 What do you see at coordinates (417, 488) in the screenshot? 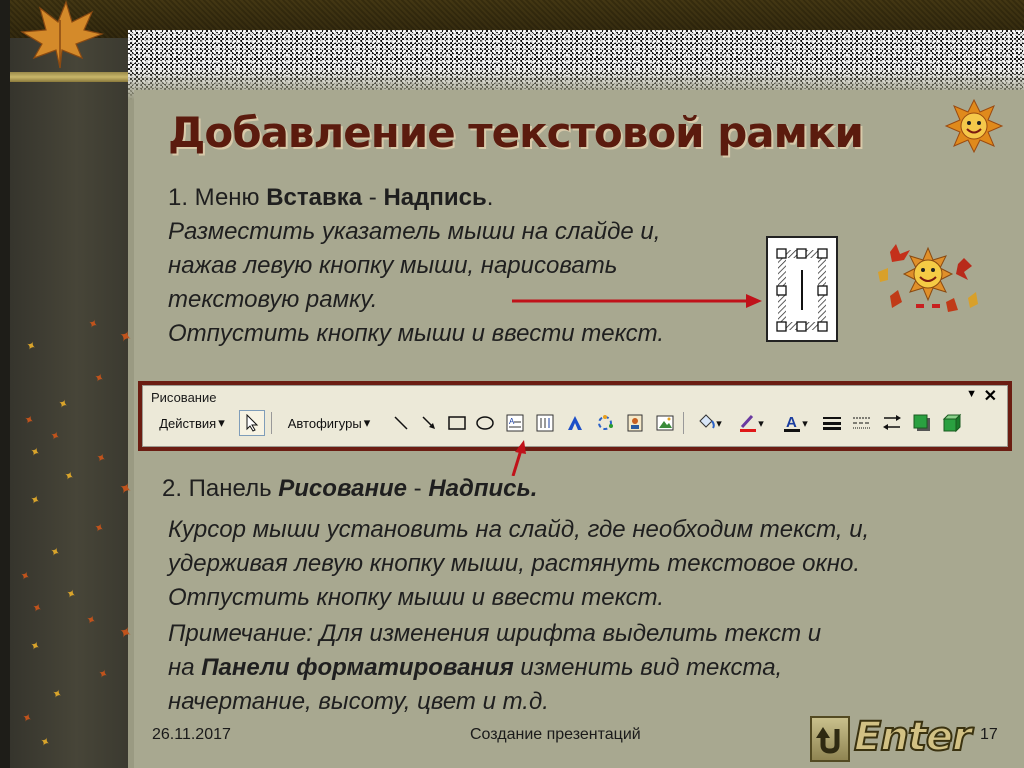
I see `step2-dash: -` at bounding box center [417, 488].